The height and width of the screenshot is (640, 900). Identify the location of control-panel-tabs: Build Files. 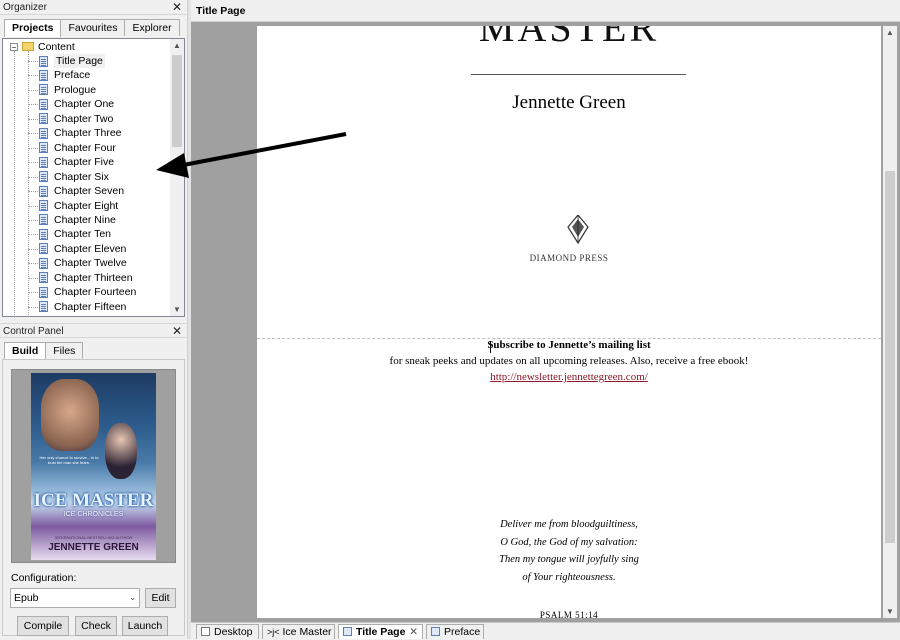
(44, 351).